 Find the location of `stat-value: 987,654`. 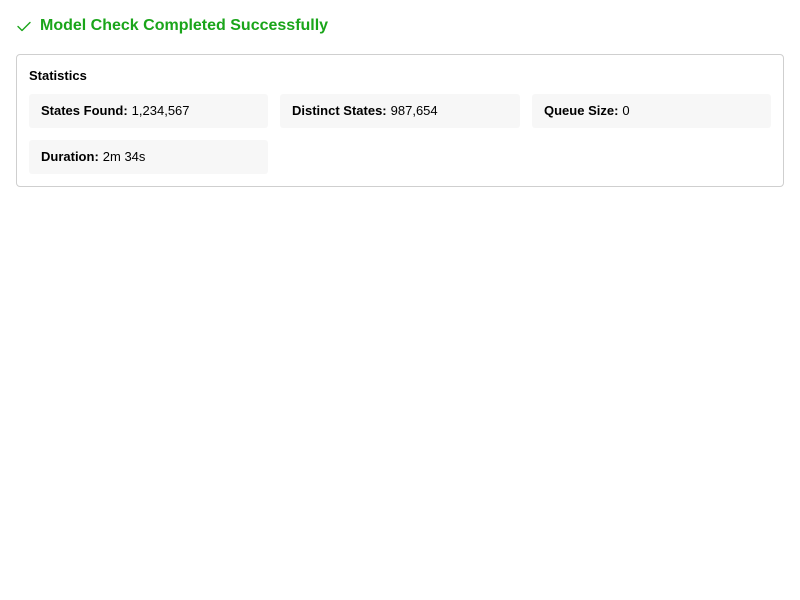

stat-value: 987,654 is located at coordinates (414, 110).